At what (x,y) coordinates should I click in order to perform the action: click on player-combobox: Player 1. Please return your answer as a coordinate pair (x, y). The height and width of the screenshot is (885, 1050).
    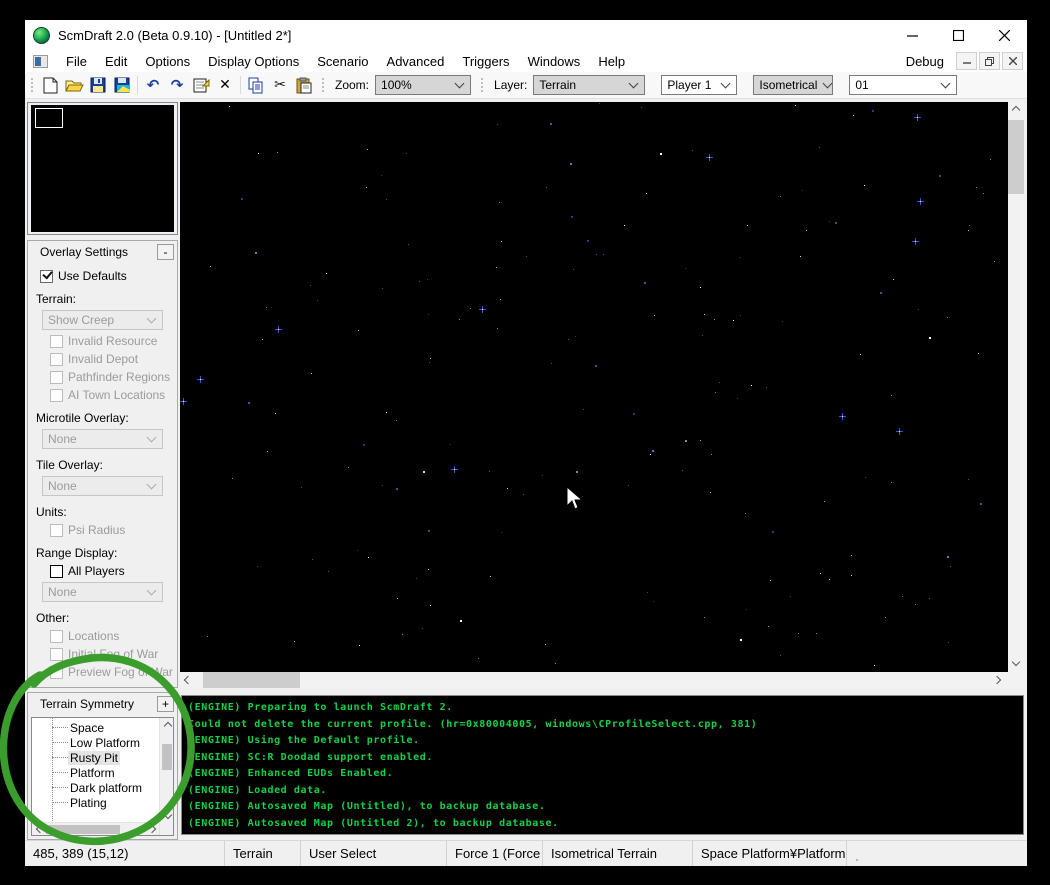
    Looking at the image, I should click on (699, 85).